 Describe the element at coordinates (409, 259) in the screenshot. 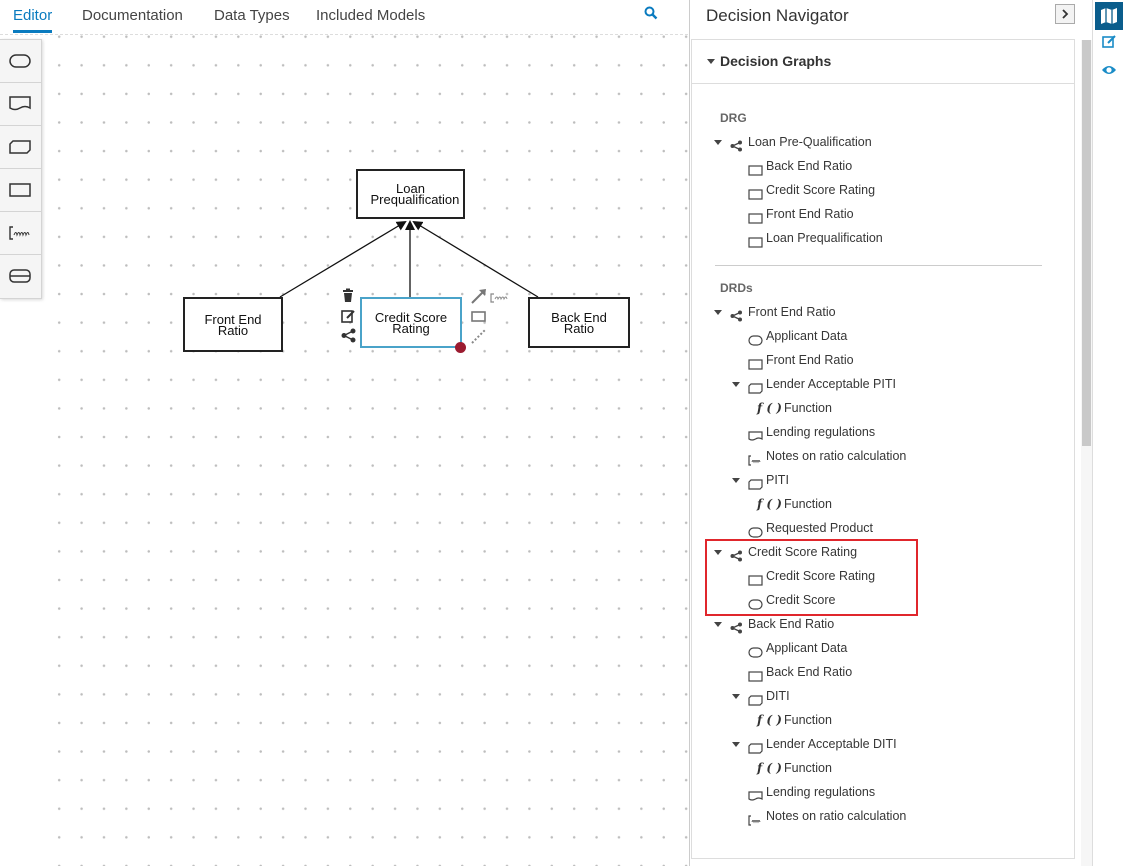

I see `diagram-edges` at that location.